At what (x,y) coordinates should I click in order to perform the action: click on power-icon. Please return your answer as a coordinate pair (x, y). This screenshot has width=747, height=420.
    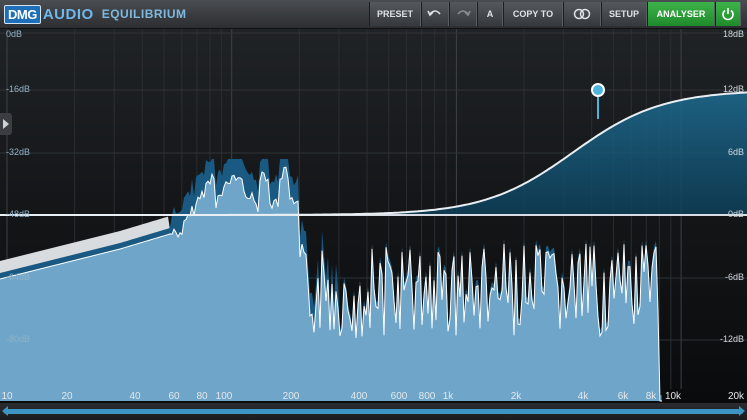
    Looking at the image, I should click on (728, 14).